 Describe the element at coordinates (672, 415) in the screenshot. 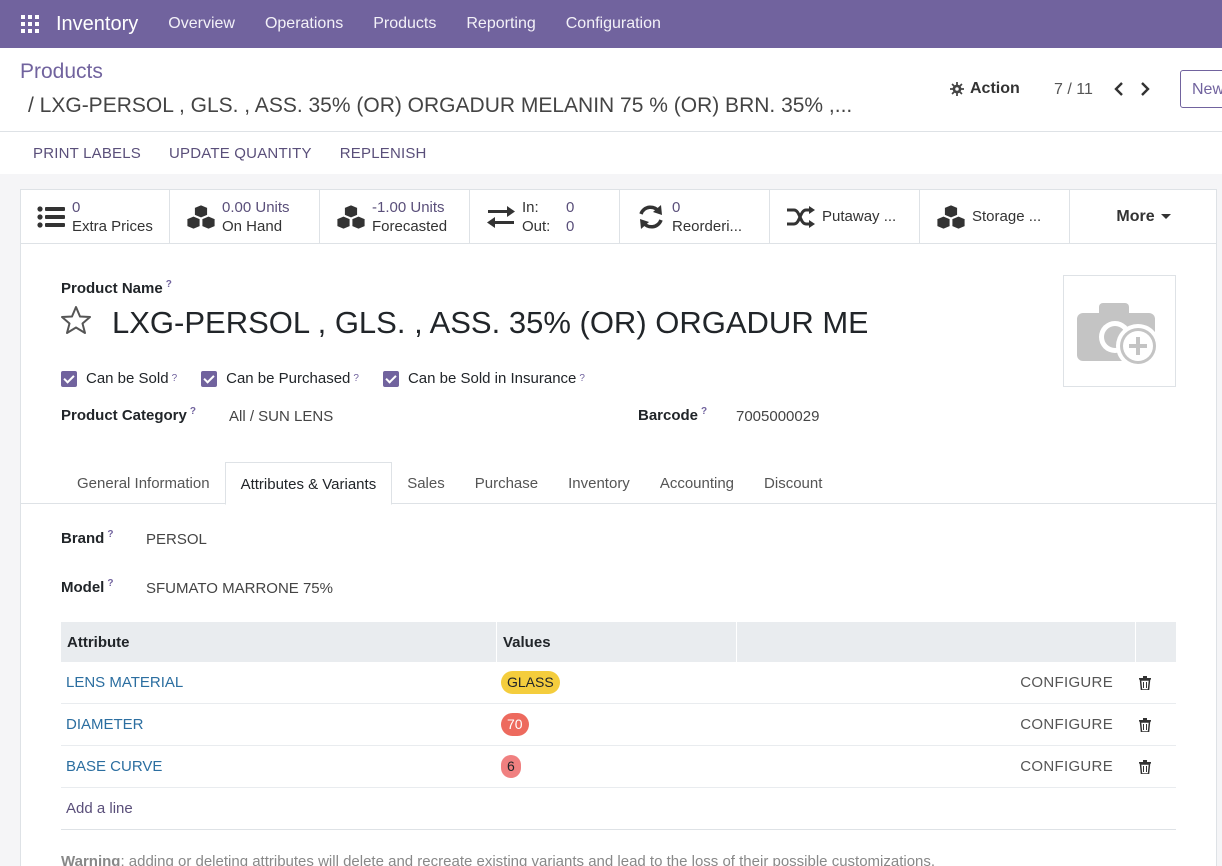

I see `barcode-label: Barcode?` at that location.